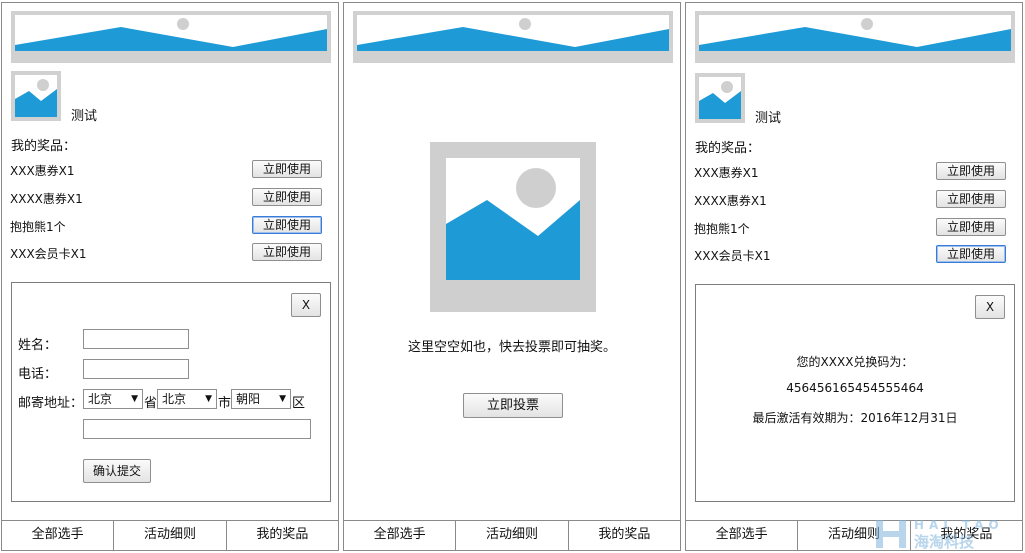  I want to click on city-suffix: 市, so click(225, 403).